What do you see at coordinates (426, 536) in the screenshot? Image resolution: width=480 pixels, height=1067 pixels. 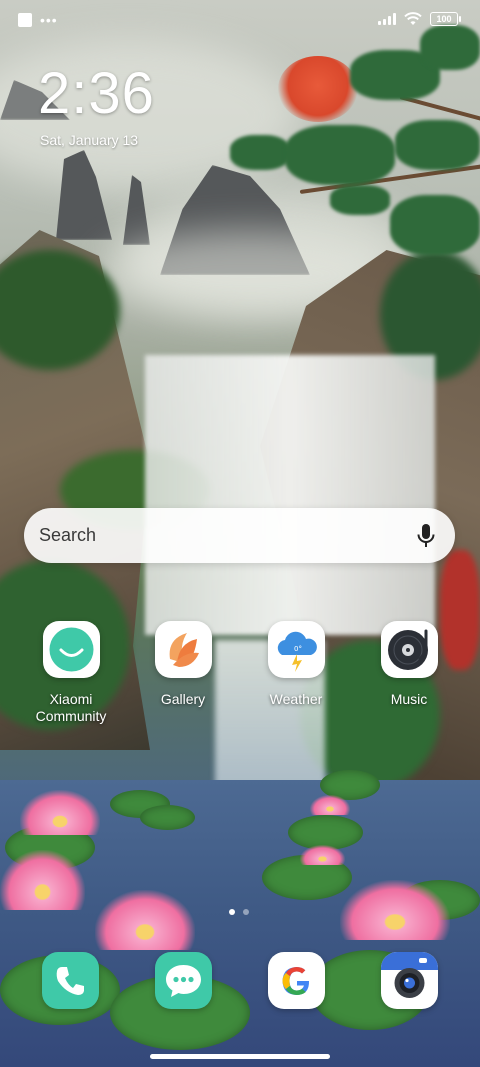 I see `microphone-icon` at bounding box center [426, 536].